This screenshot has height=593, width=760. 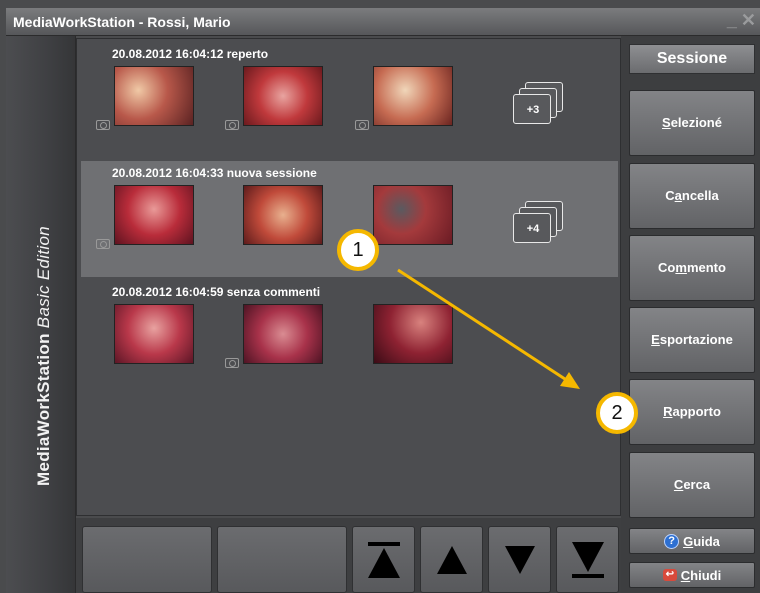 What do you see at coordinates (349, 100) in the screenshot?
I see `session-row: 20.08.2012 16:04:12 reperto +3` at bounding box center [349, 100].